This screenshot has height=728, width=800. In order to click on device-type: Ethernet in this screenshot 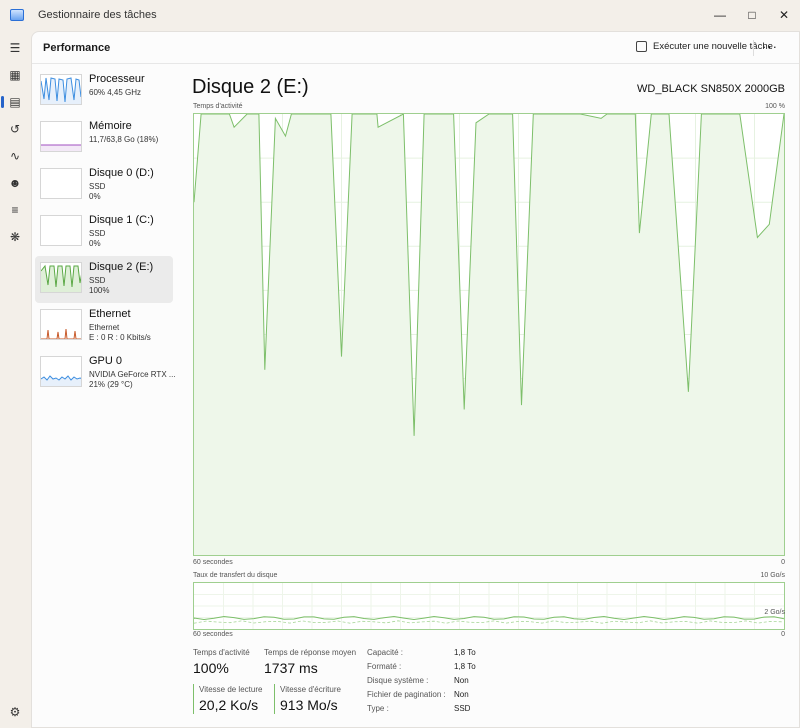, I will do `click(104, 327)`.